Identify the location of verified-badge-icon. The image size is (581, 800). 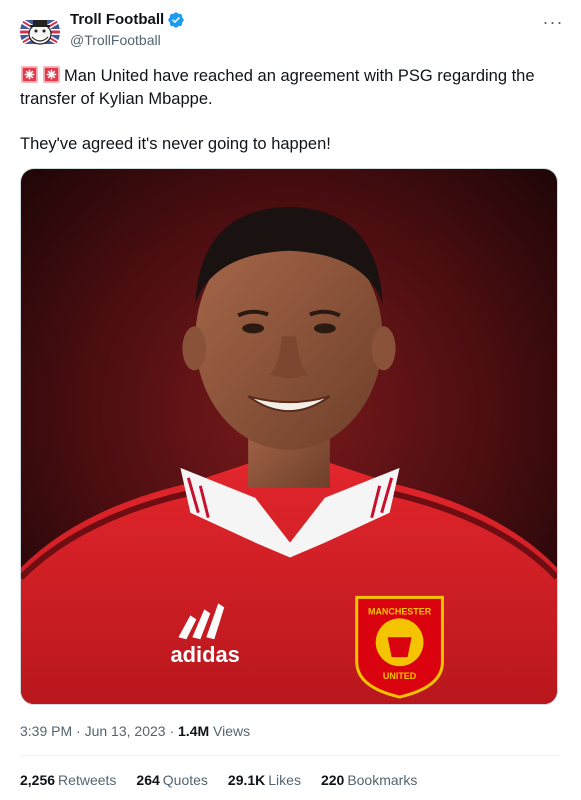
(176, 20).